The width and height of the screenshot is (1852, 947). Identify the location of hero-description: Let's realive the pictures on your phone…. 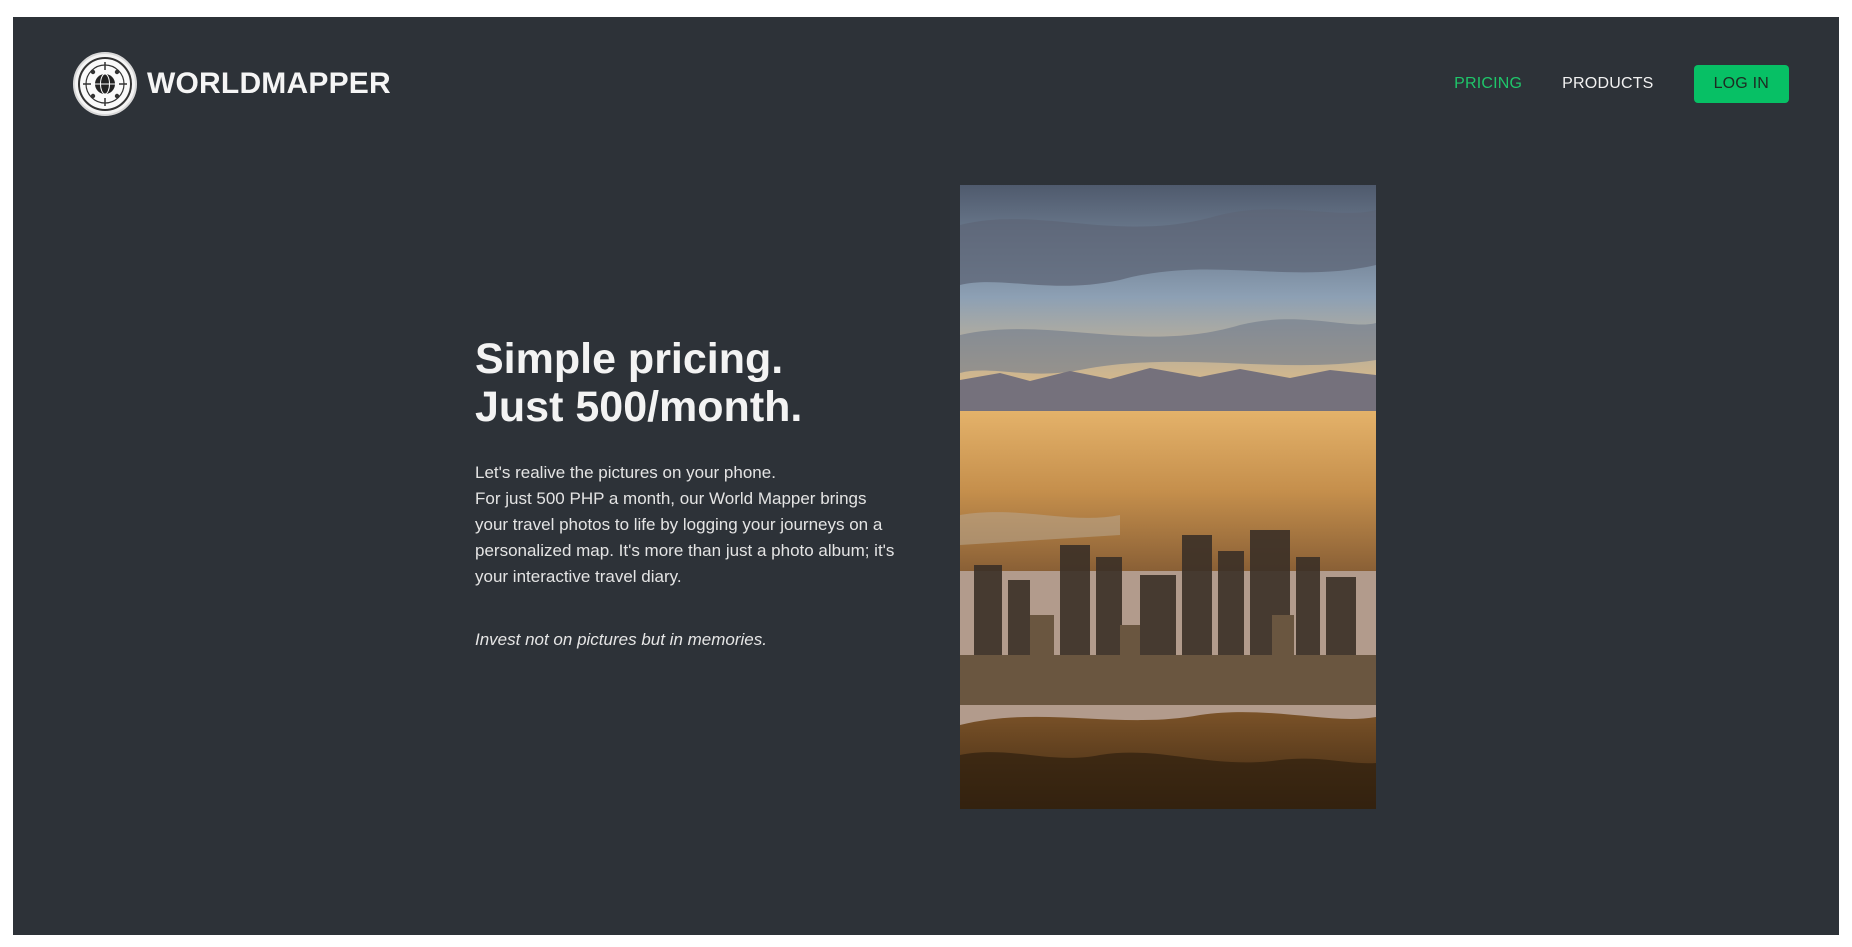
(685, 525).